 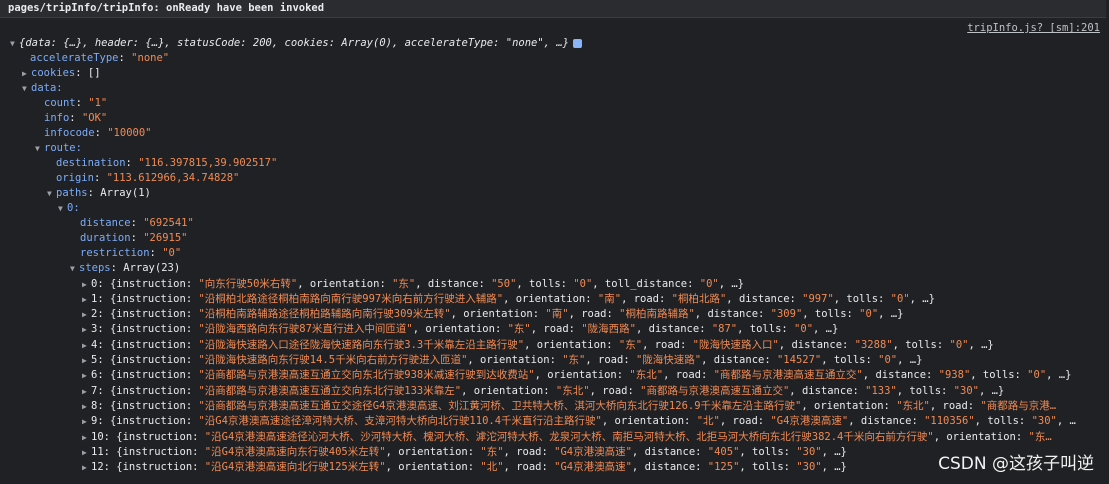 I want to click on prop-value: "10000", so click(x=129, y=133).